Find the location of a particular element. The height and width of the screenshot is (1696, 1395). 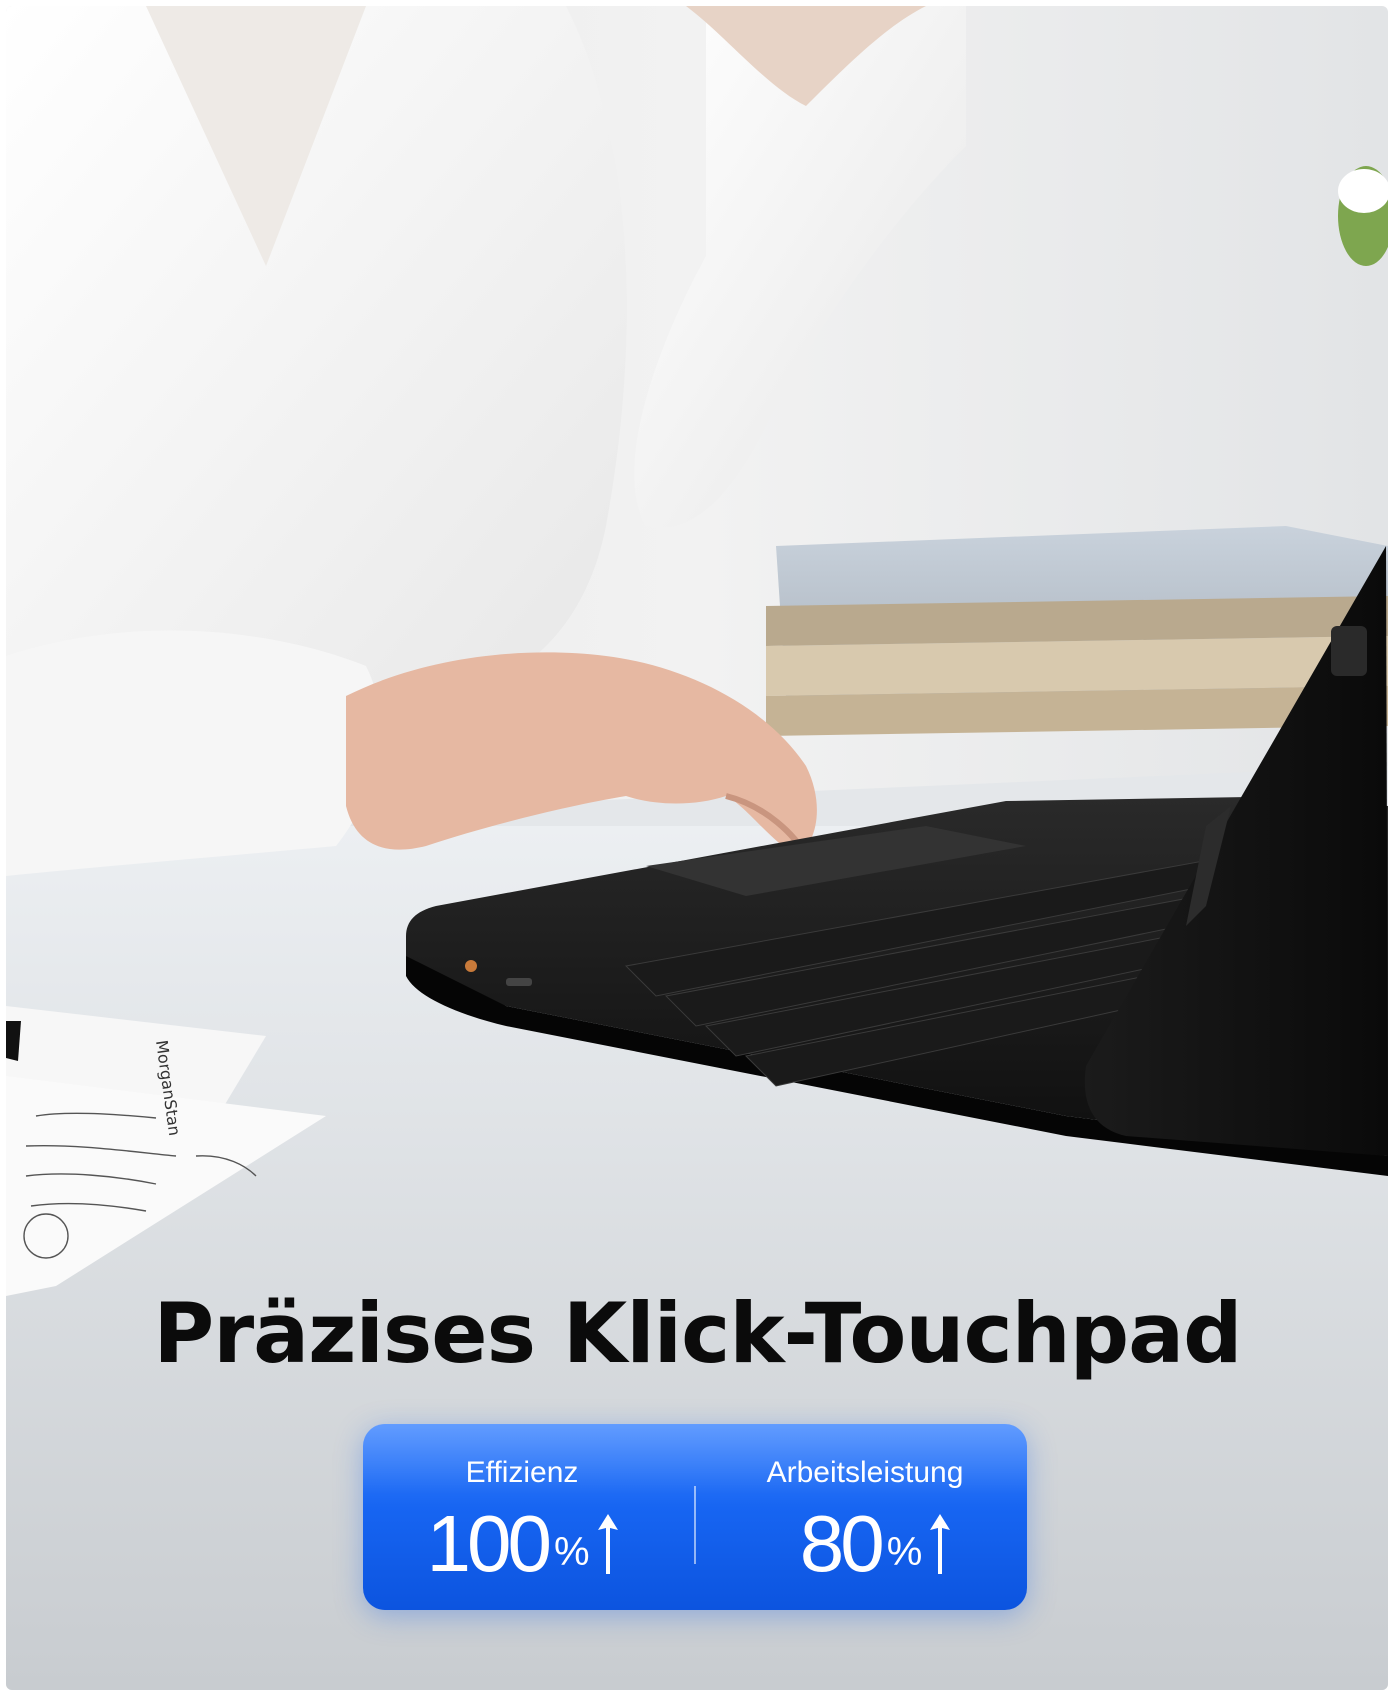

stat-work-performance: Arbeitsleistung 80 % is located at coordinates (861, 1517).